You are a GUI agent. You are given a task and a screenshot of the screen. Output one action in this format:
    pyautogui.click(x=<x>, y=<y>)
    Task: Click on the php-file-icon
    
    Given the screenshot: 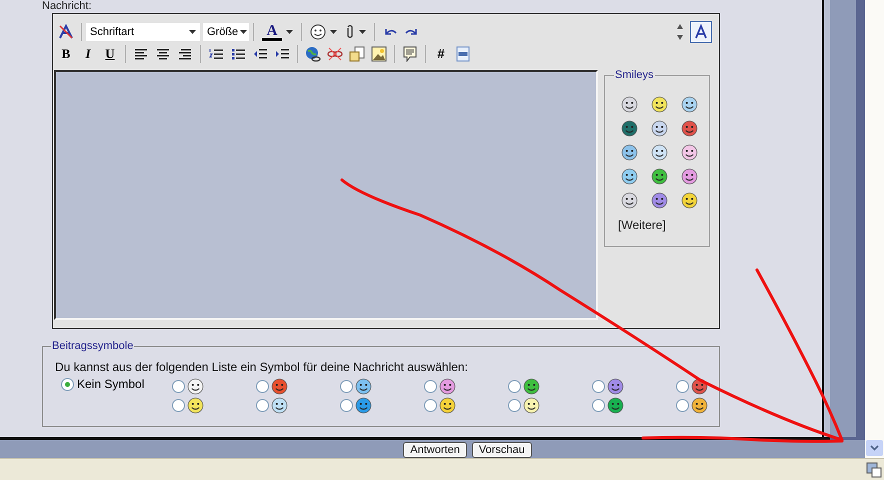 What is the action you would take?
    pyautogui.click(x=463, y=54)
    